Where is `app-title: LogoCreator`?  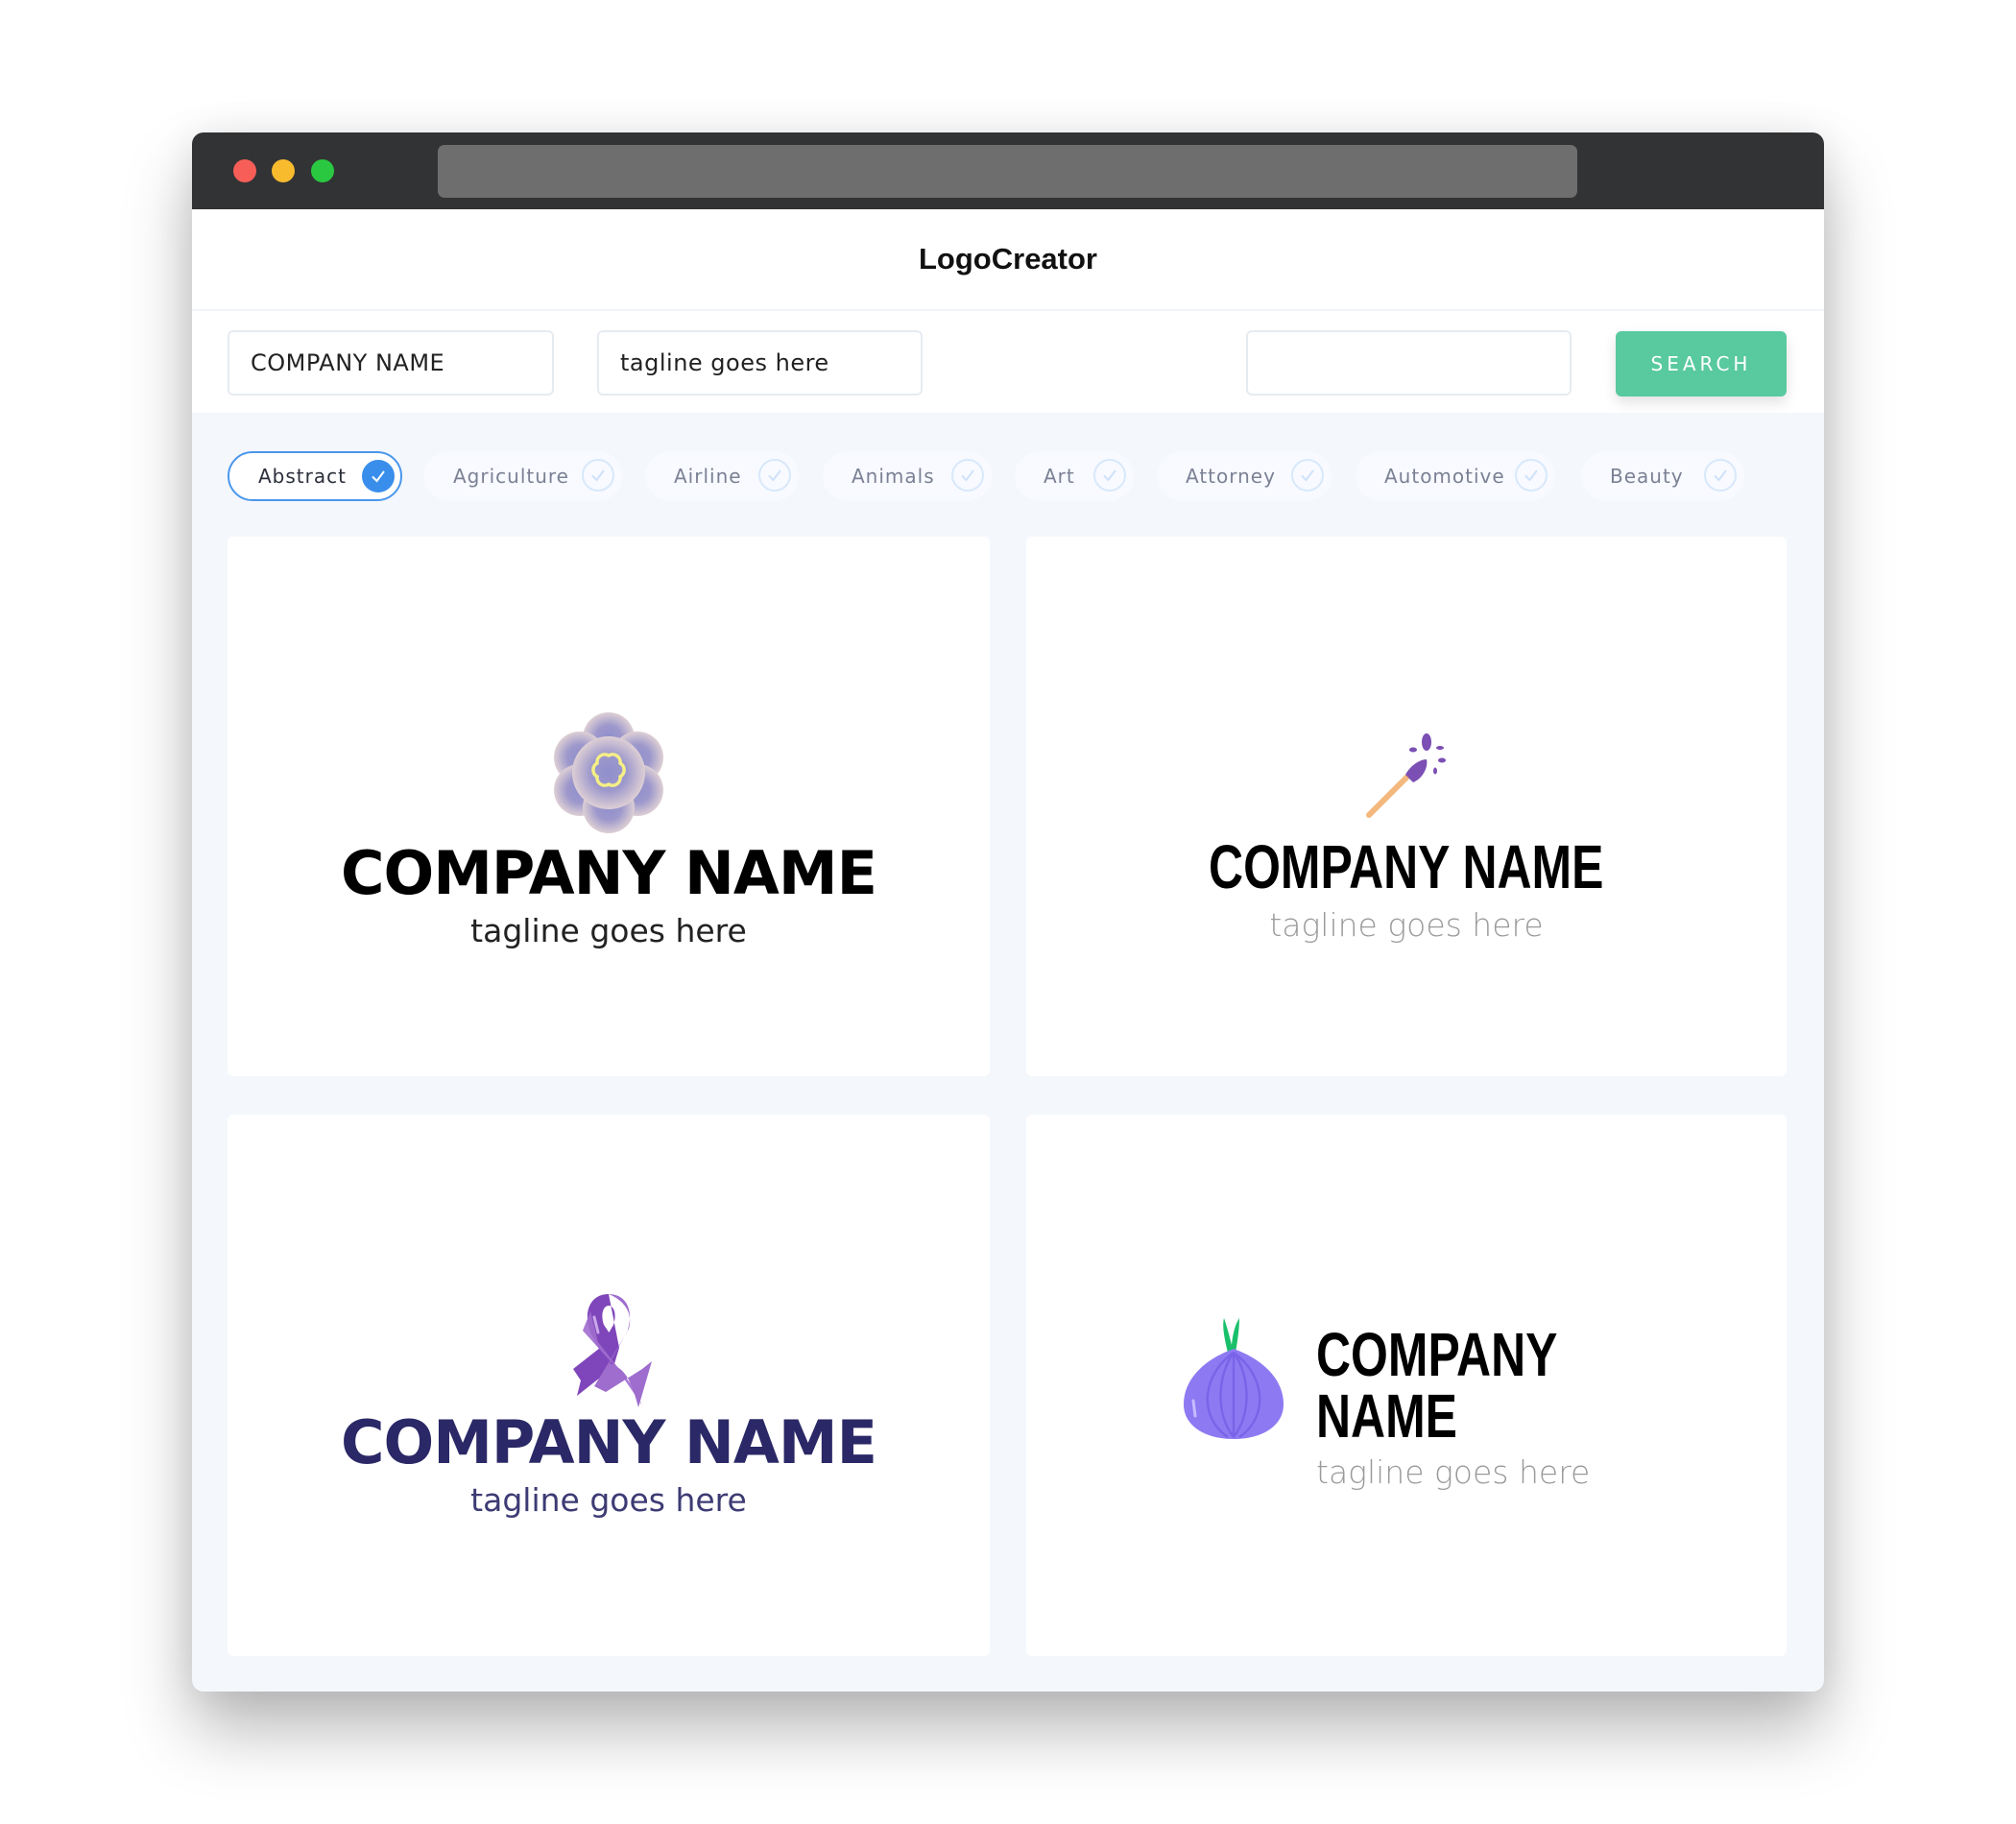 app-title: LogoCreator is located at coordinates (1008, 259).